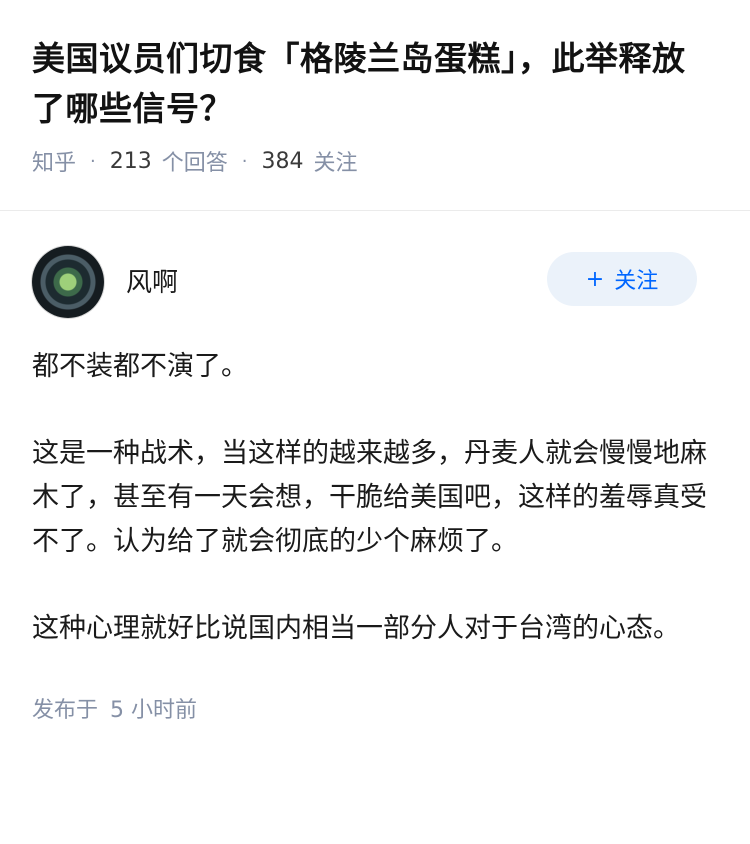 Image resolution: width=750 pixels, height=844 pixels. What do you see at coordinates (375, 708) in the screenshot?
I see `post-time: 发布于 5 小时前` at bounding box center [375, 708].